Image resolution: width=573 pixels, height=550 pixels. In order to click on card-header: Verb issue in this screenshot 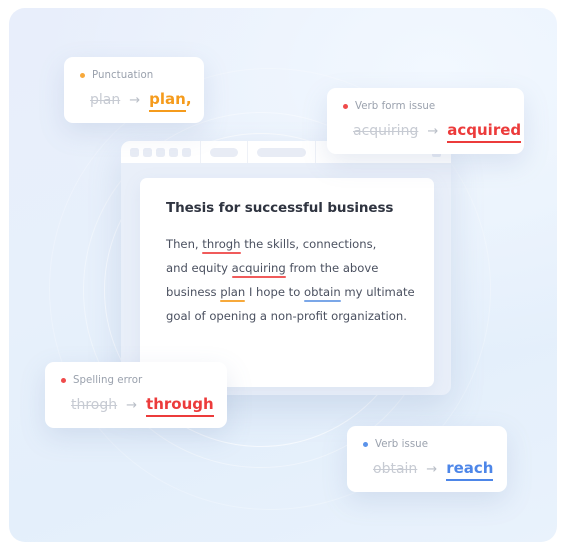, I will do `click(427, 444)`.